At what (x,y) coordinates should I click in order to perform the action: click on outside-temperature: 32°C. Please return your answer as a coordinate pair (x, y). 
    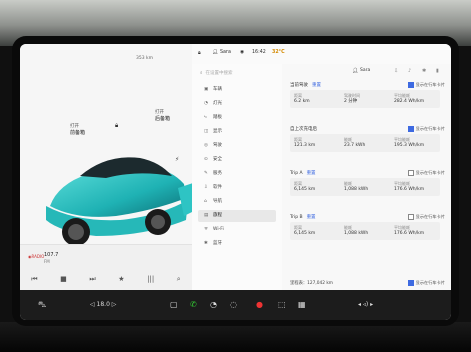
    Looking at the image, I should click on (278, 52).